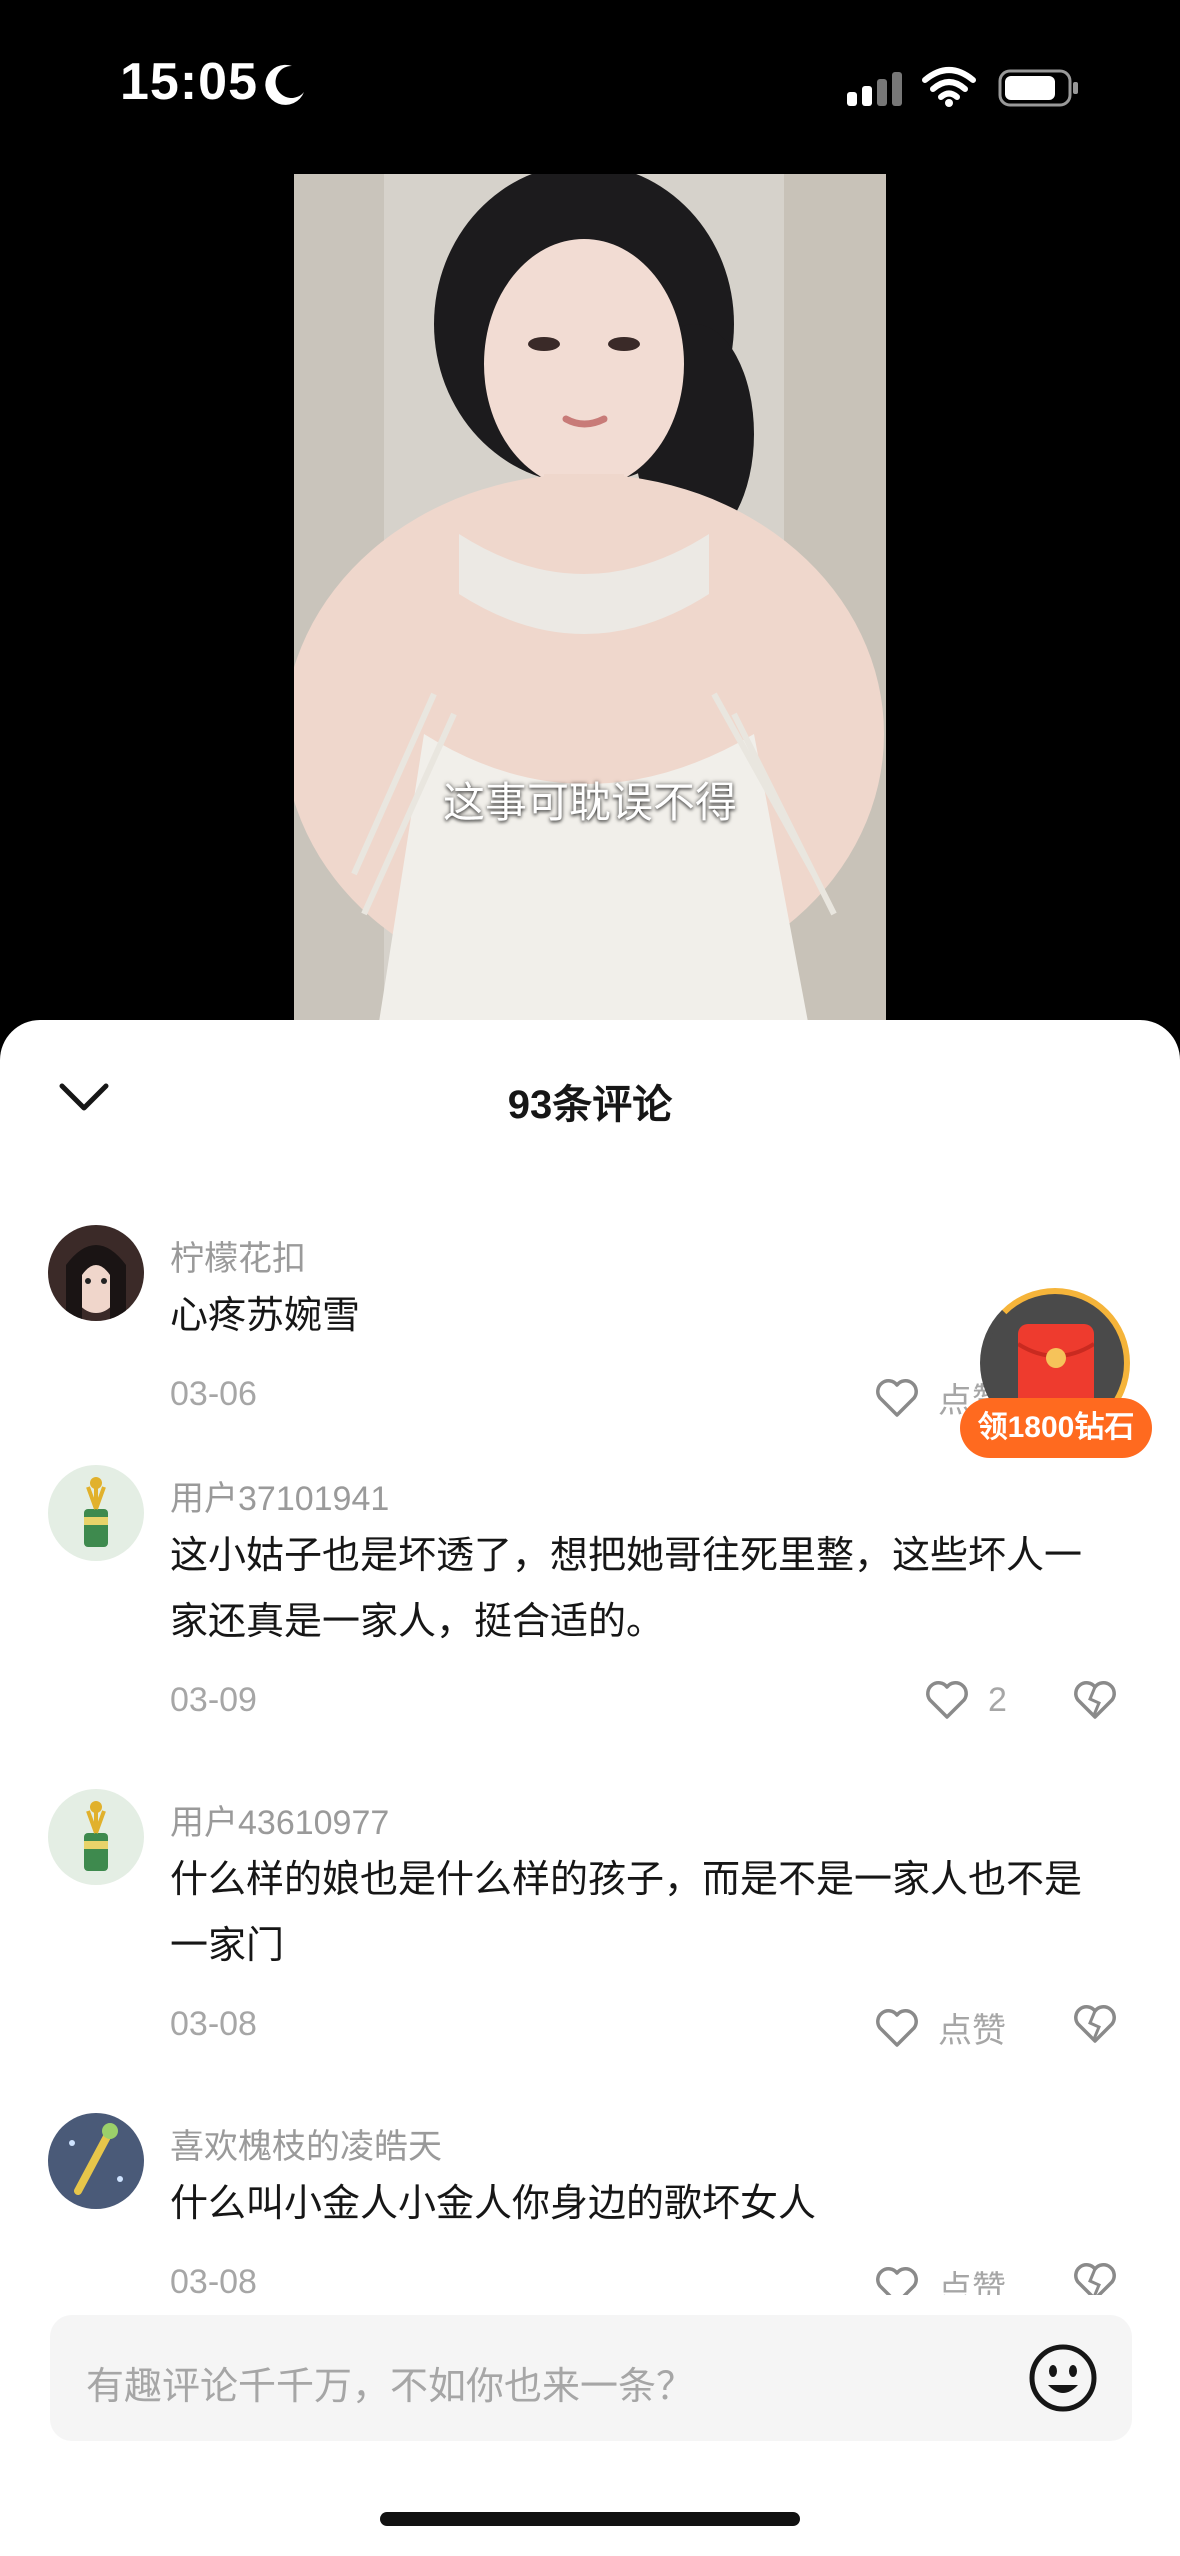  I want to click on comment-username: 喜欢槐枝的凌皓天, so click(306, 2143).